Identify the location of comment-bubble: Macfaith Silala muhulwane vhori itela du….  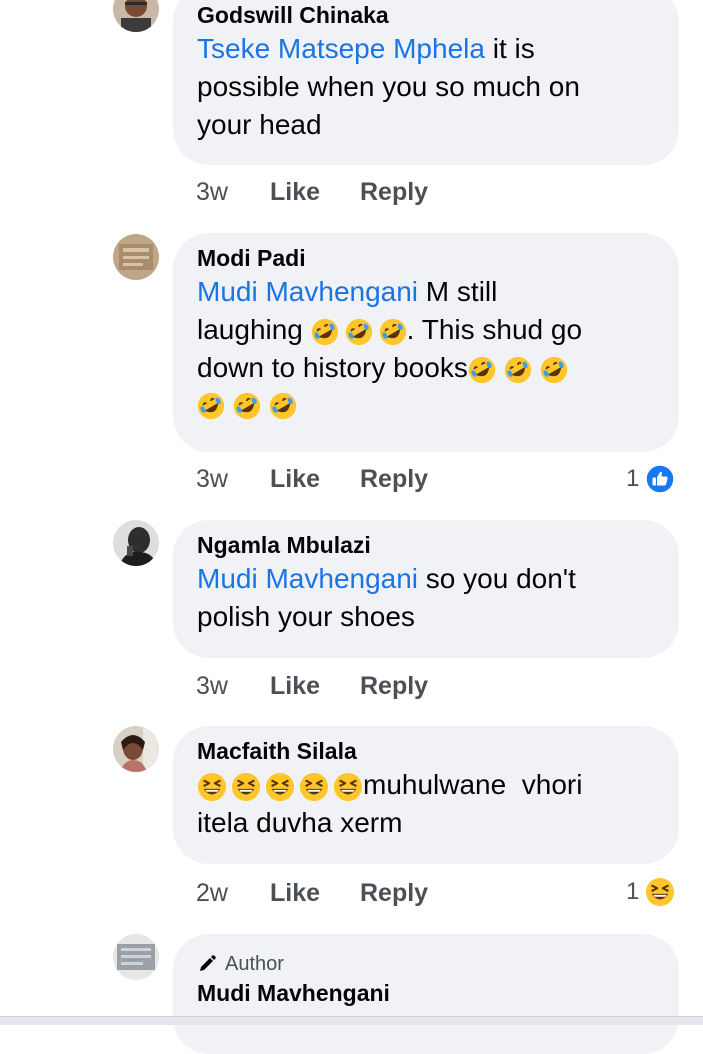
(426, 795).